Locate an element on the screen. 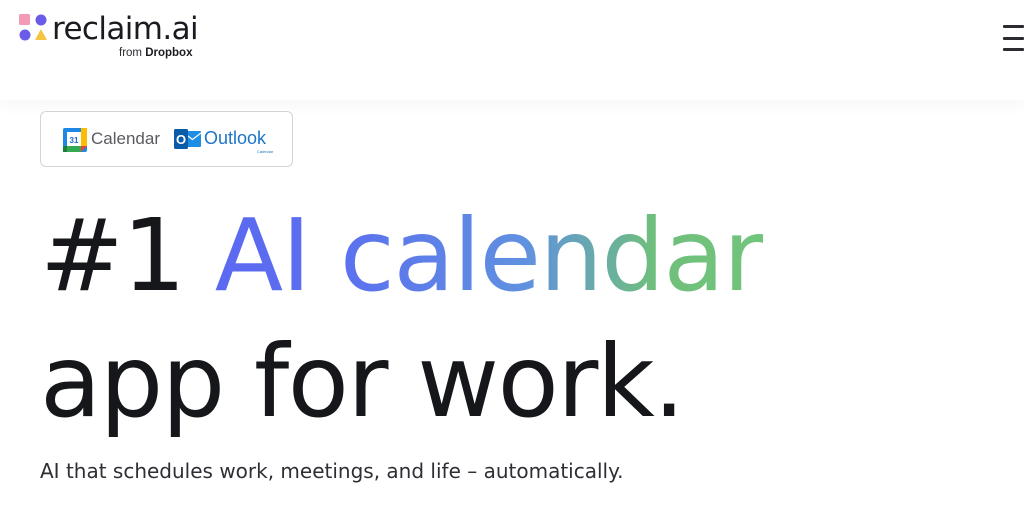 Image resolution: width=1024 pixels, height=512 pixels. google-calendar-day: 31 is located at coordinates (74, 140).